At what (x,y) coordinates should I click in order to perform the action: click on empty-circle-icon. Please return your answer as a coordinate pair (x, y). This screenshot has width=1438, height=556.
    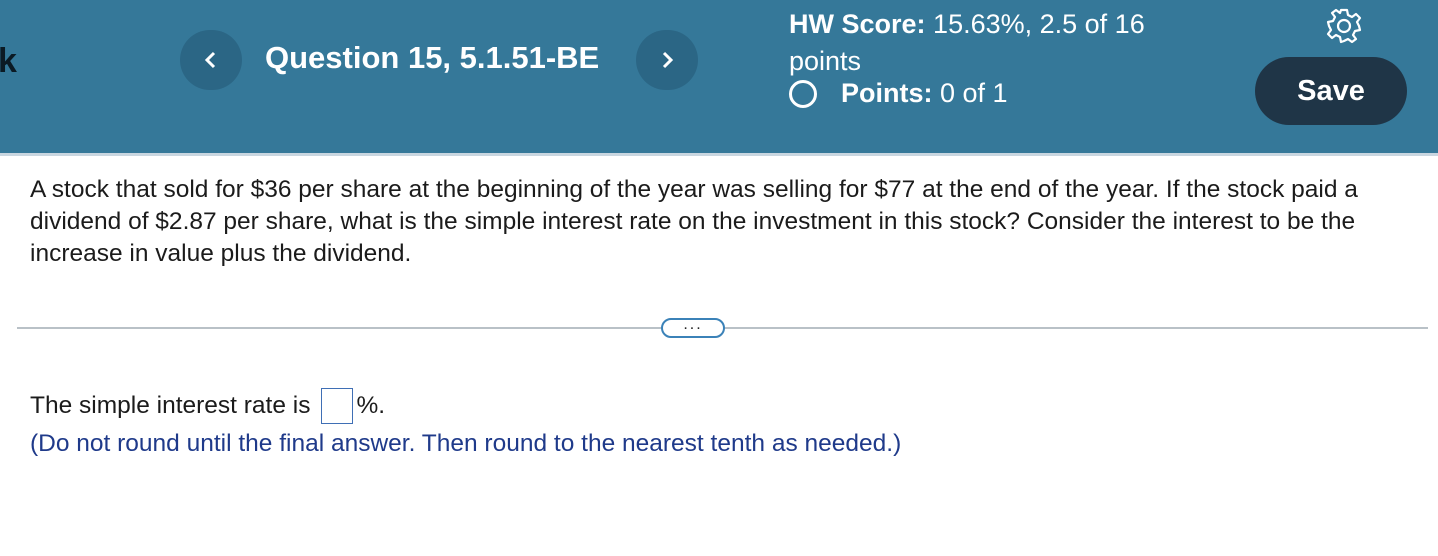
    Looking at the image, I should click on (803, 93).